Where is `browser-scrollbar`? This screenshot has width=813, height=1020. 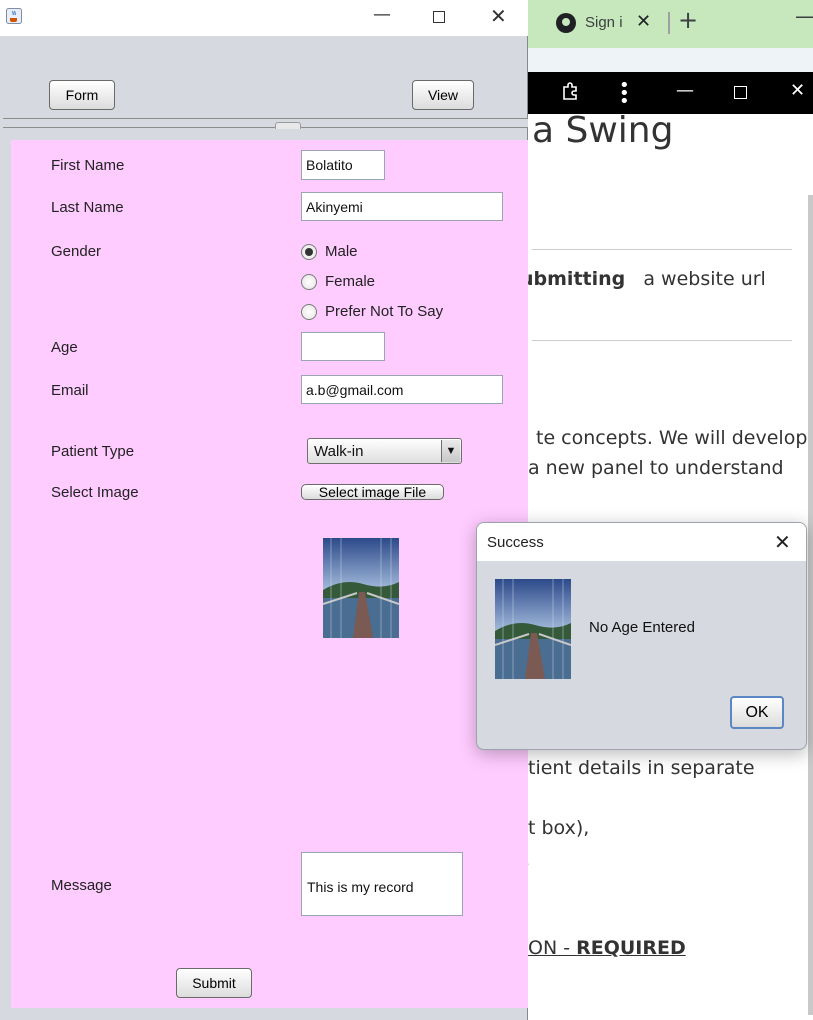
browser-scrollbar is located at coordinates (810, 605).